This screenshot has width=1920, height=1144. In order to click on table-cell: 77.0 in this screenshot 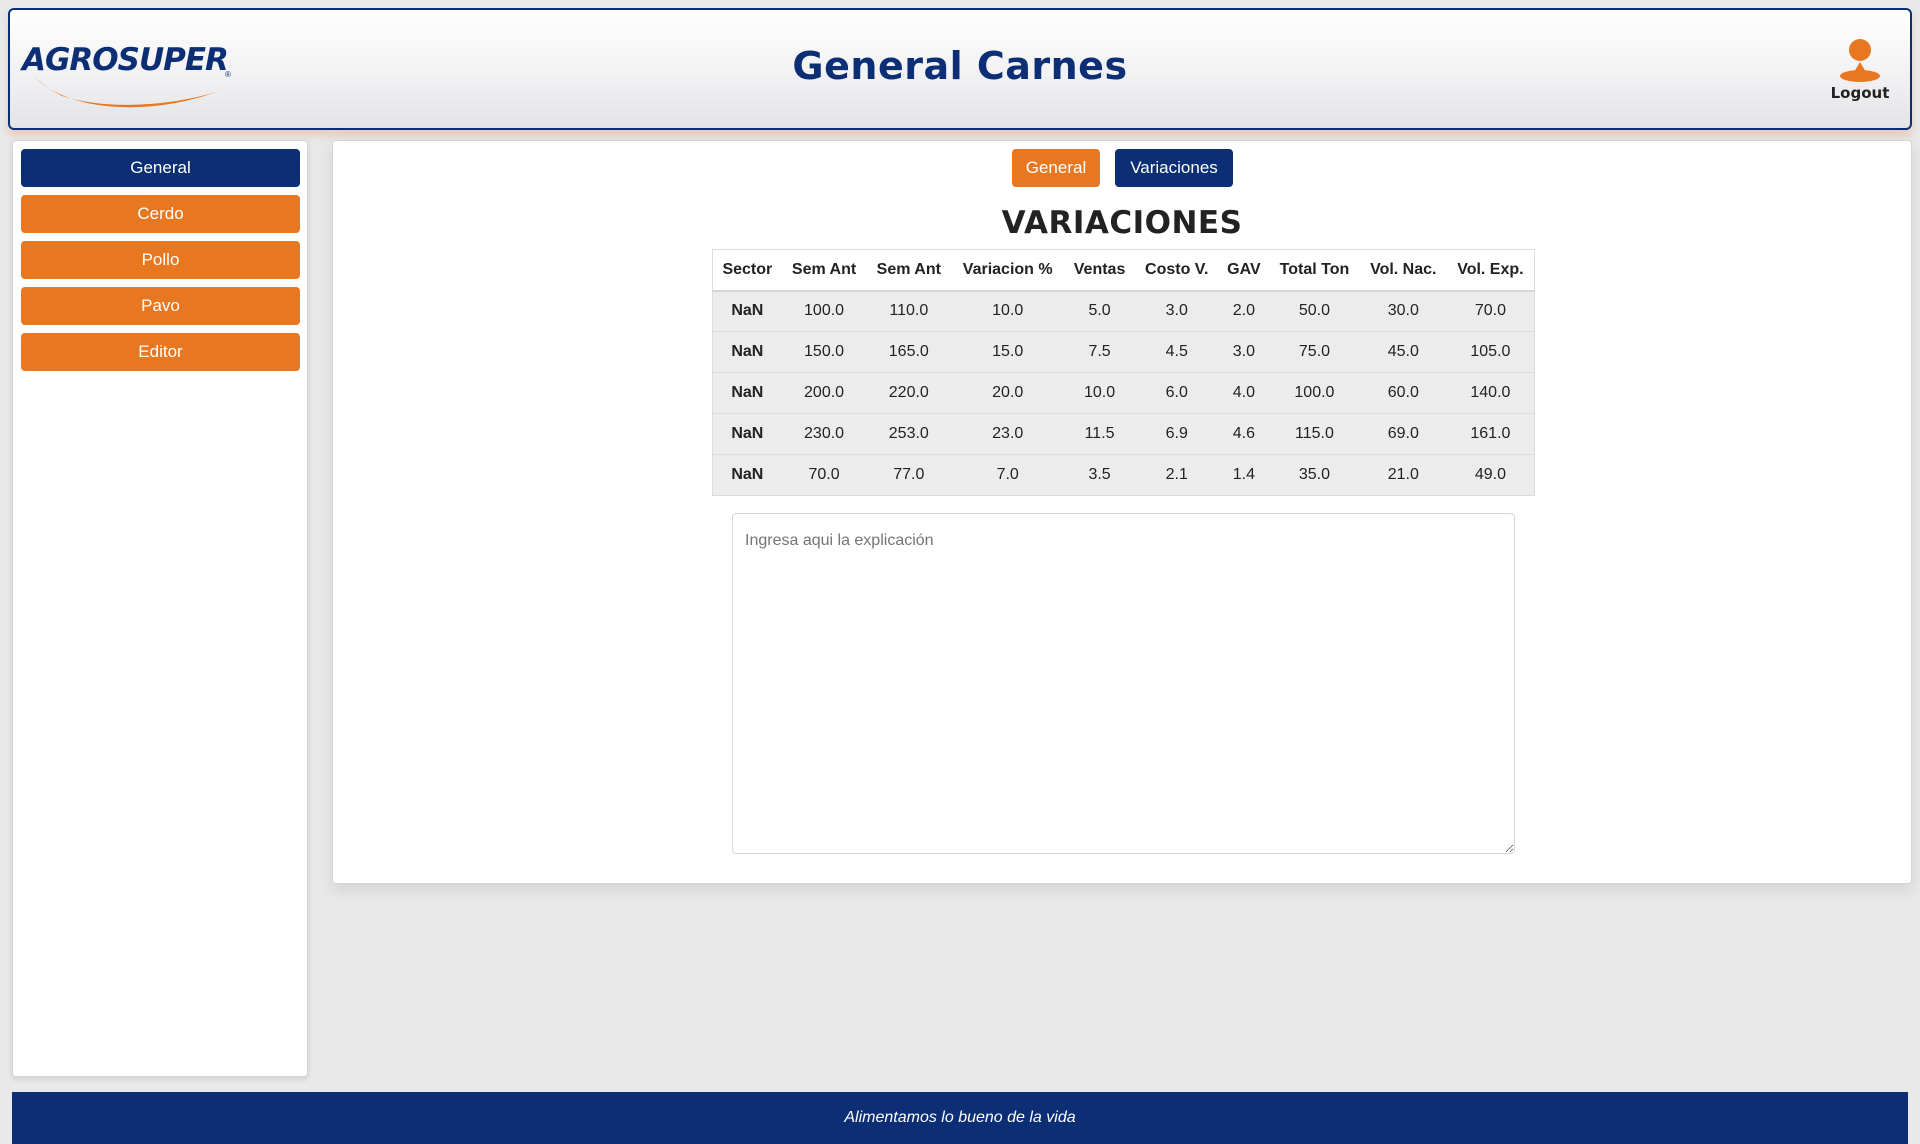, I will do `click(909, 475)`.